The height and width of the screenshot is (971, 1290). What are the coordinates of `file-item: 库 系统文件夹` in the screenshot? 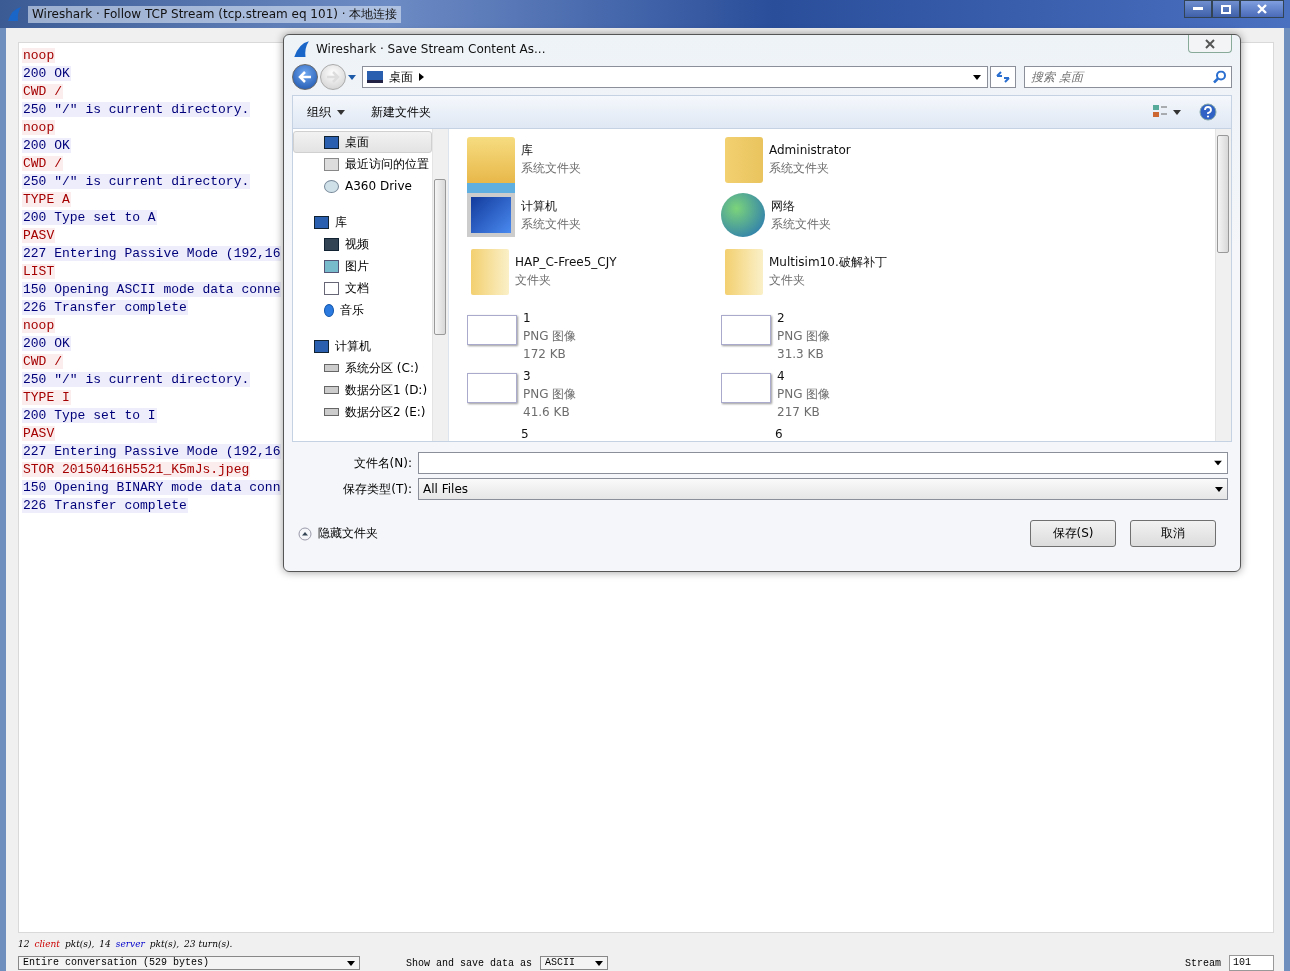 It's located at (594, 165).